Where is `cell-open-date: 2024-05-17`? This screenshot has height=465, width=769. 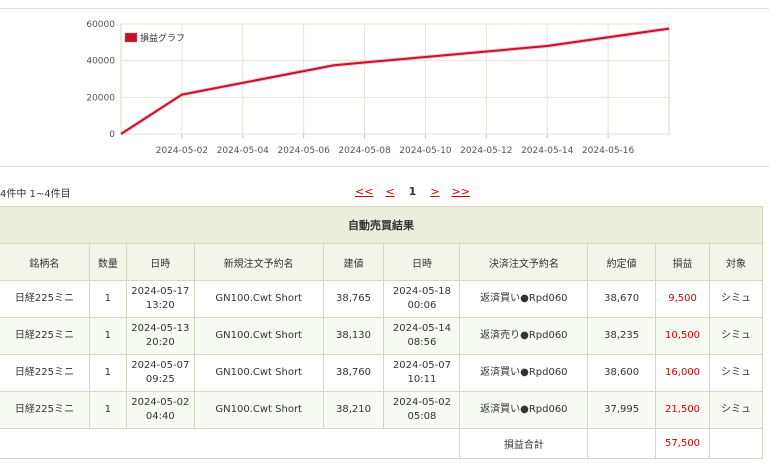
cell-open-date: 2024-05-17 is located at coordinates (160, 291).